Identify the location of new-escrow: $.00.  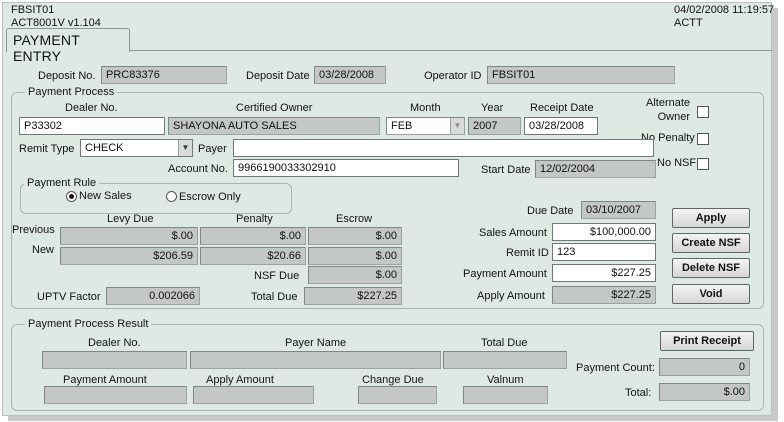
(355, 256).